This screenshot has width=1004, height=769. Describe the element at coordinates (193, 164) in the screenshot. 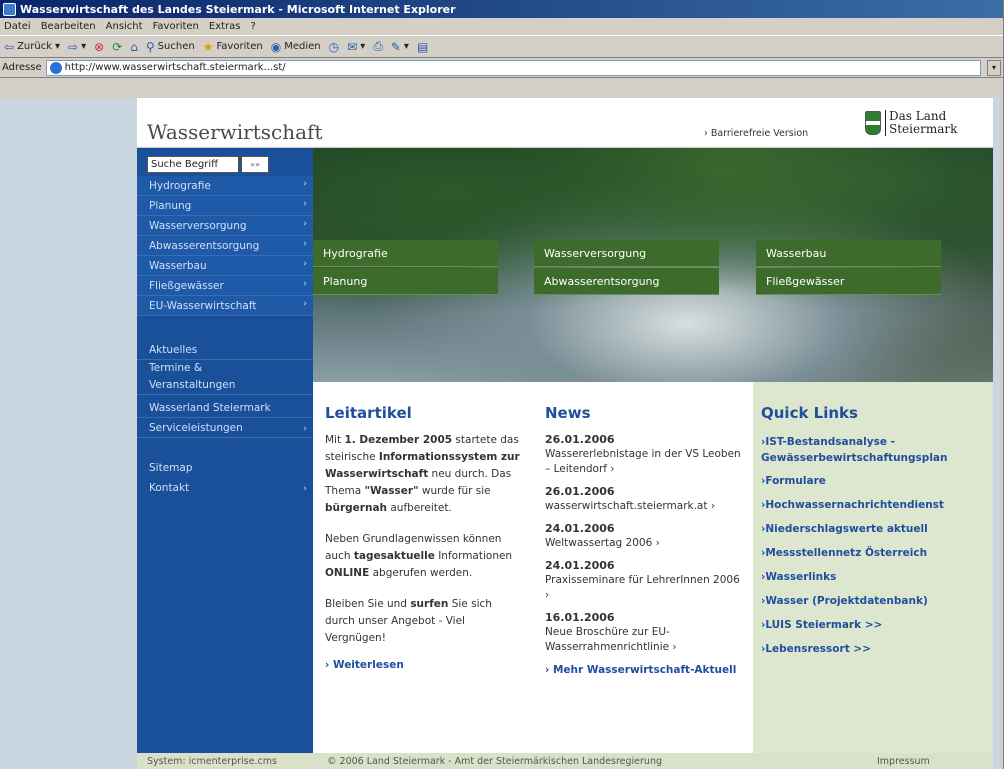

I see `search-input: Suche Begriff` at that location.